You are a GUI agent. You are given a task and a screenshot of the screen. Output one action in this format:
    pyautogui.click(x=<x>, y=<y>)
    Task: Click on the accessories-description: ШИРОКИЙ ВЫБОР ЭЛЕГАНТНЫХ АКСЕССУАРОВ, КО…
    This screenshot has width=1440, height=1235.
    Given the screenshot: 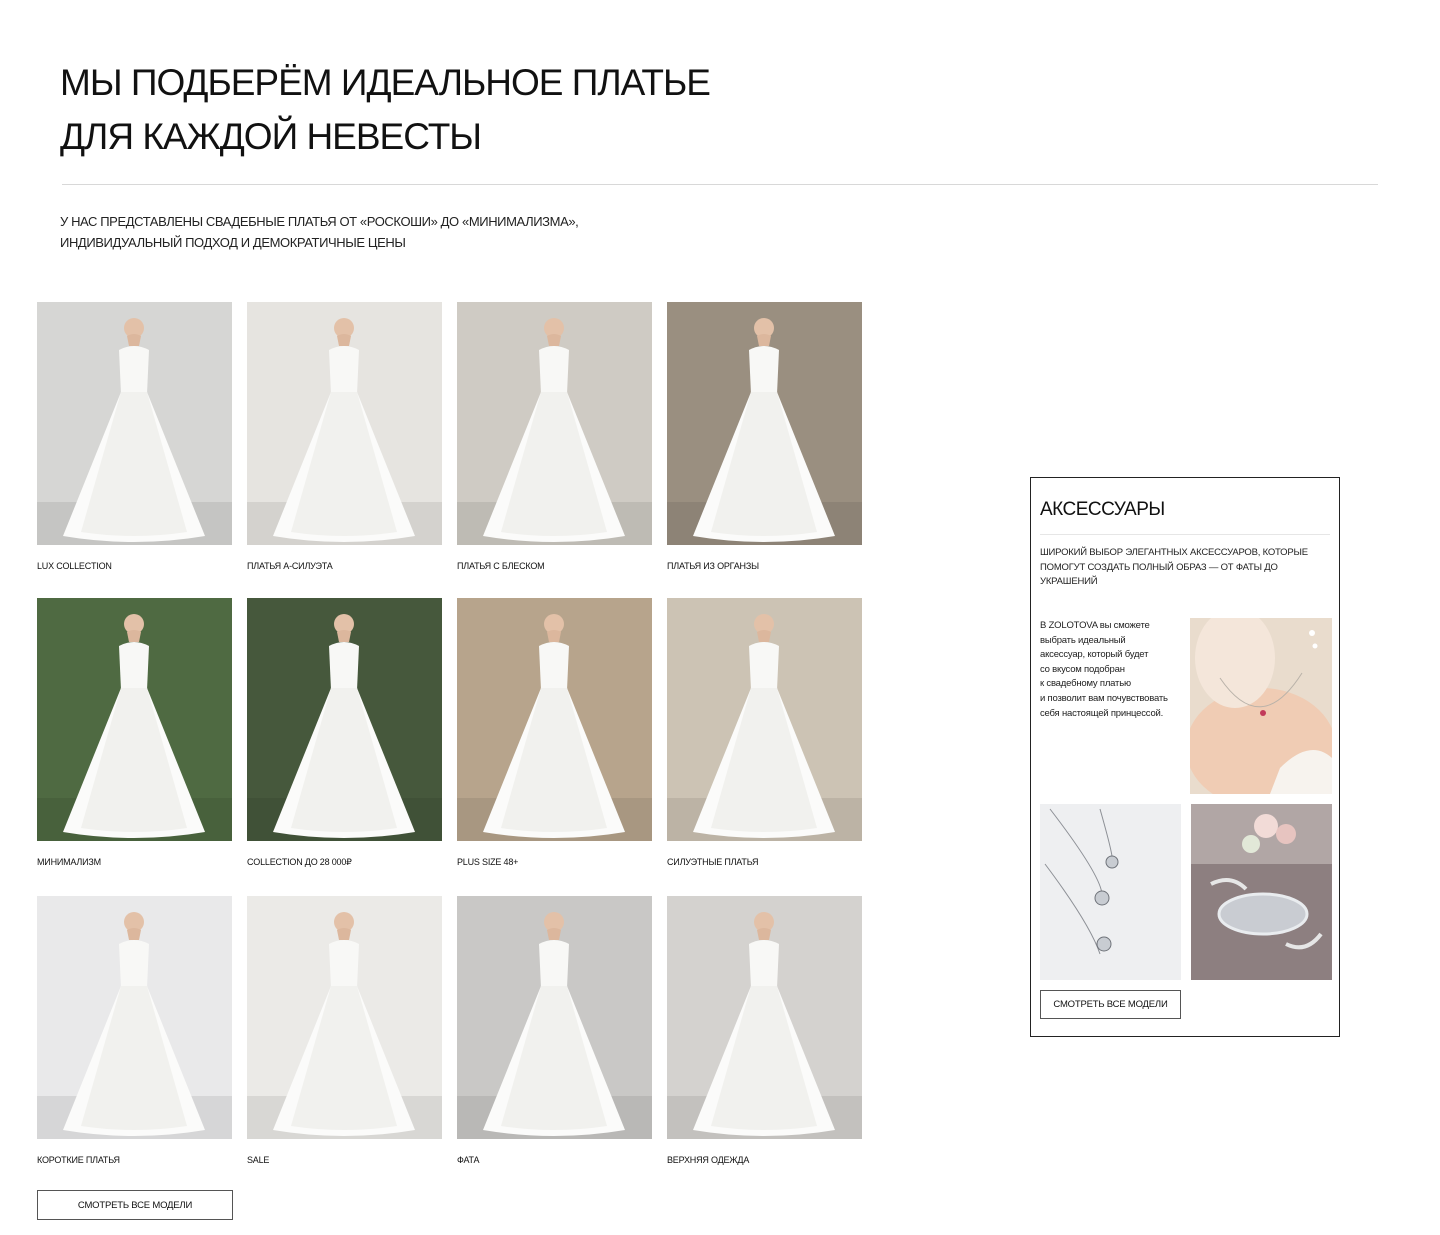 What is the action you would take?
    pyautogui.click(x=1174, y=567)
    